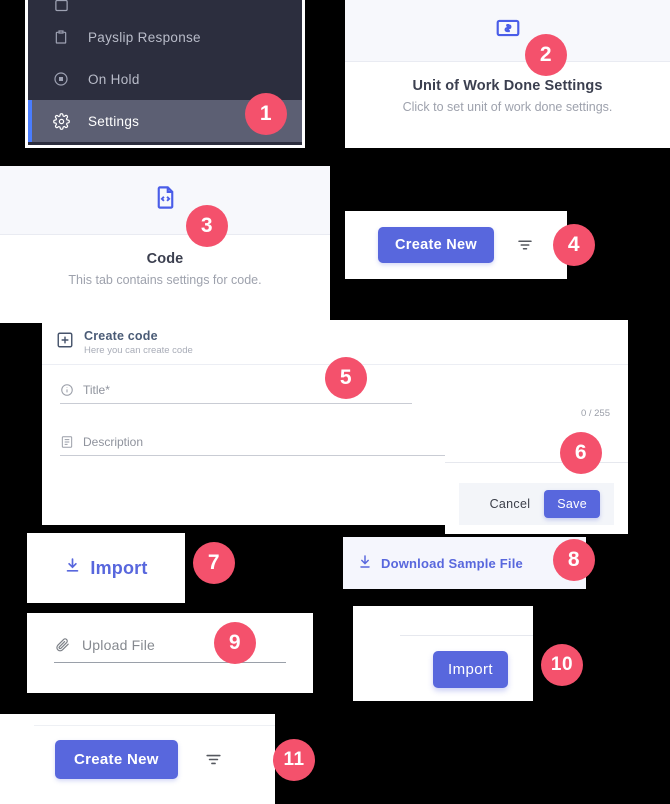  I want to click on code-card-header, so click(165, 200).